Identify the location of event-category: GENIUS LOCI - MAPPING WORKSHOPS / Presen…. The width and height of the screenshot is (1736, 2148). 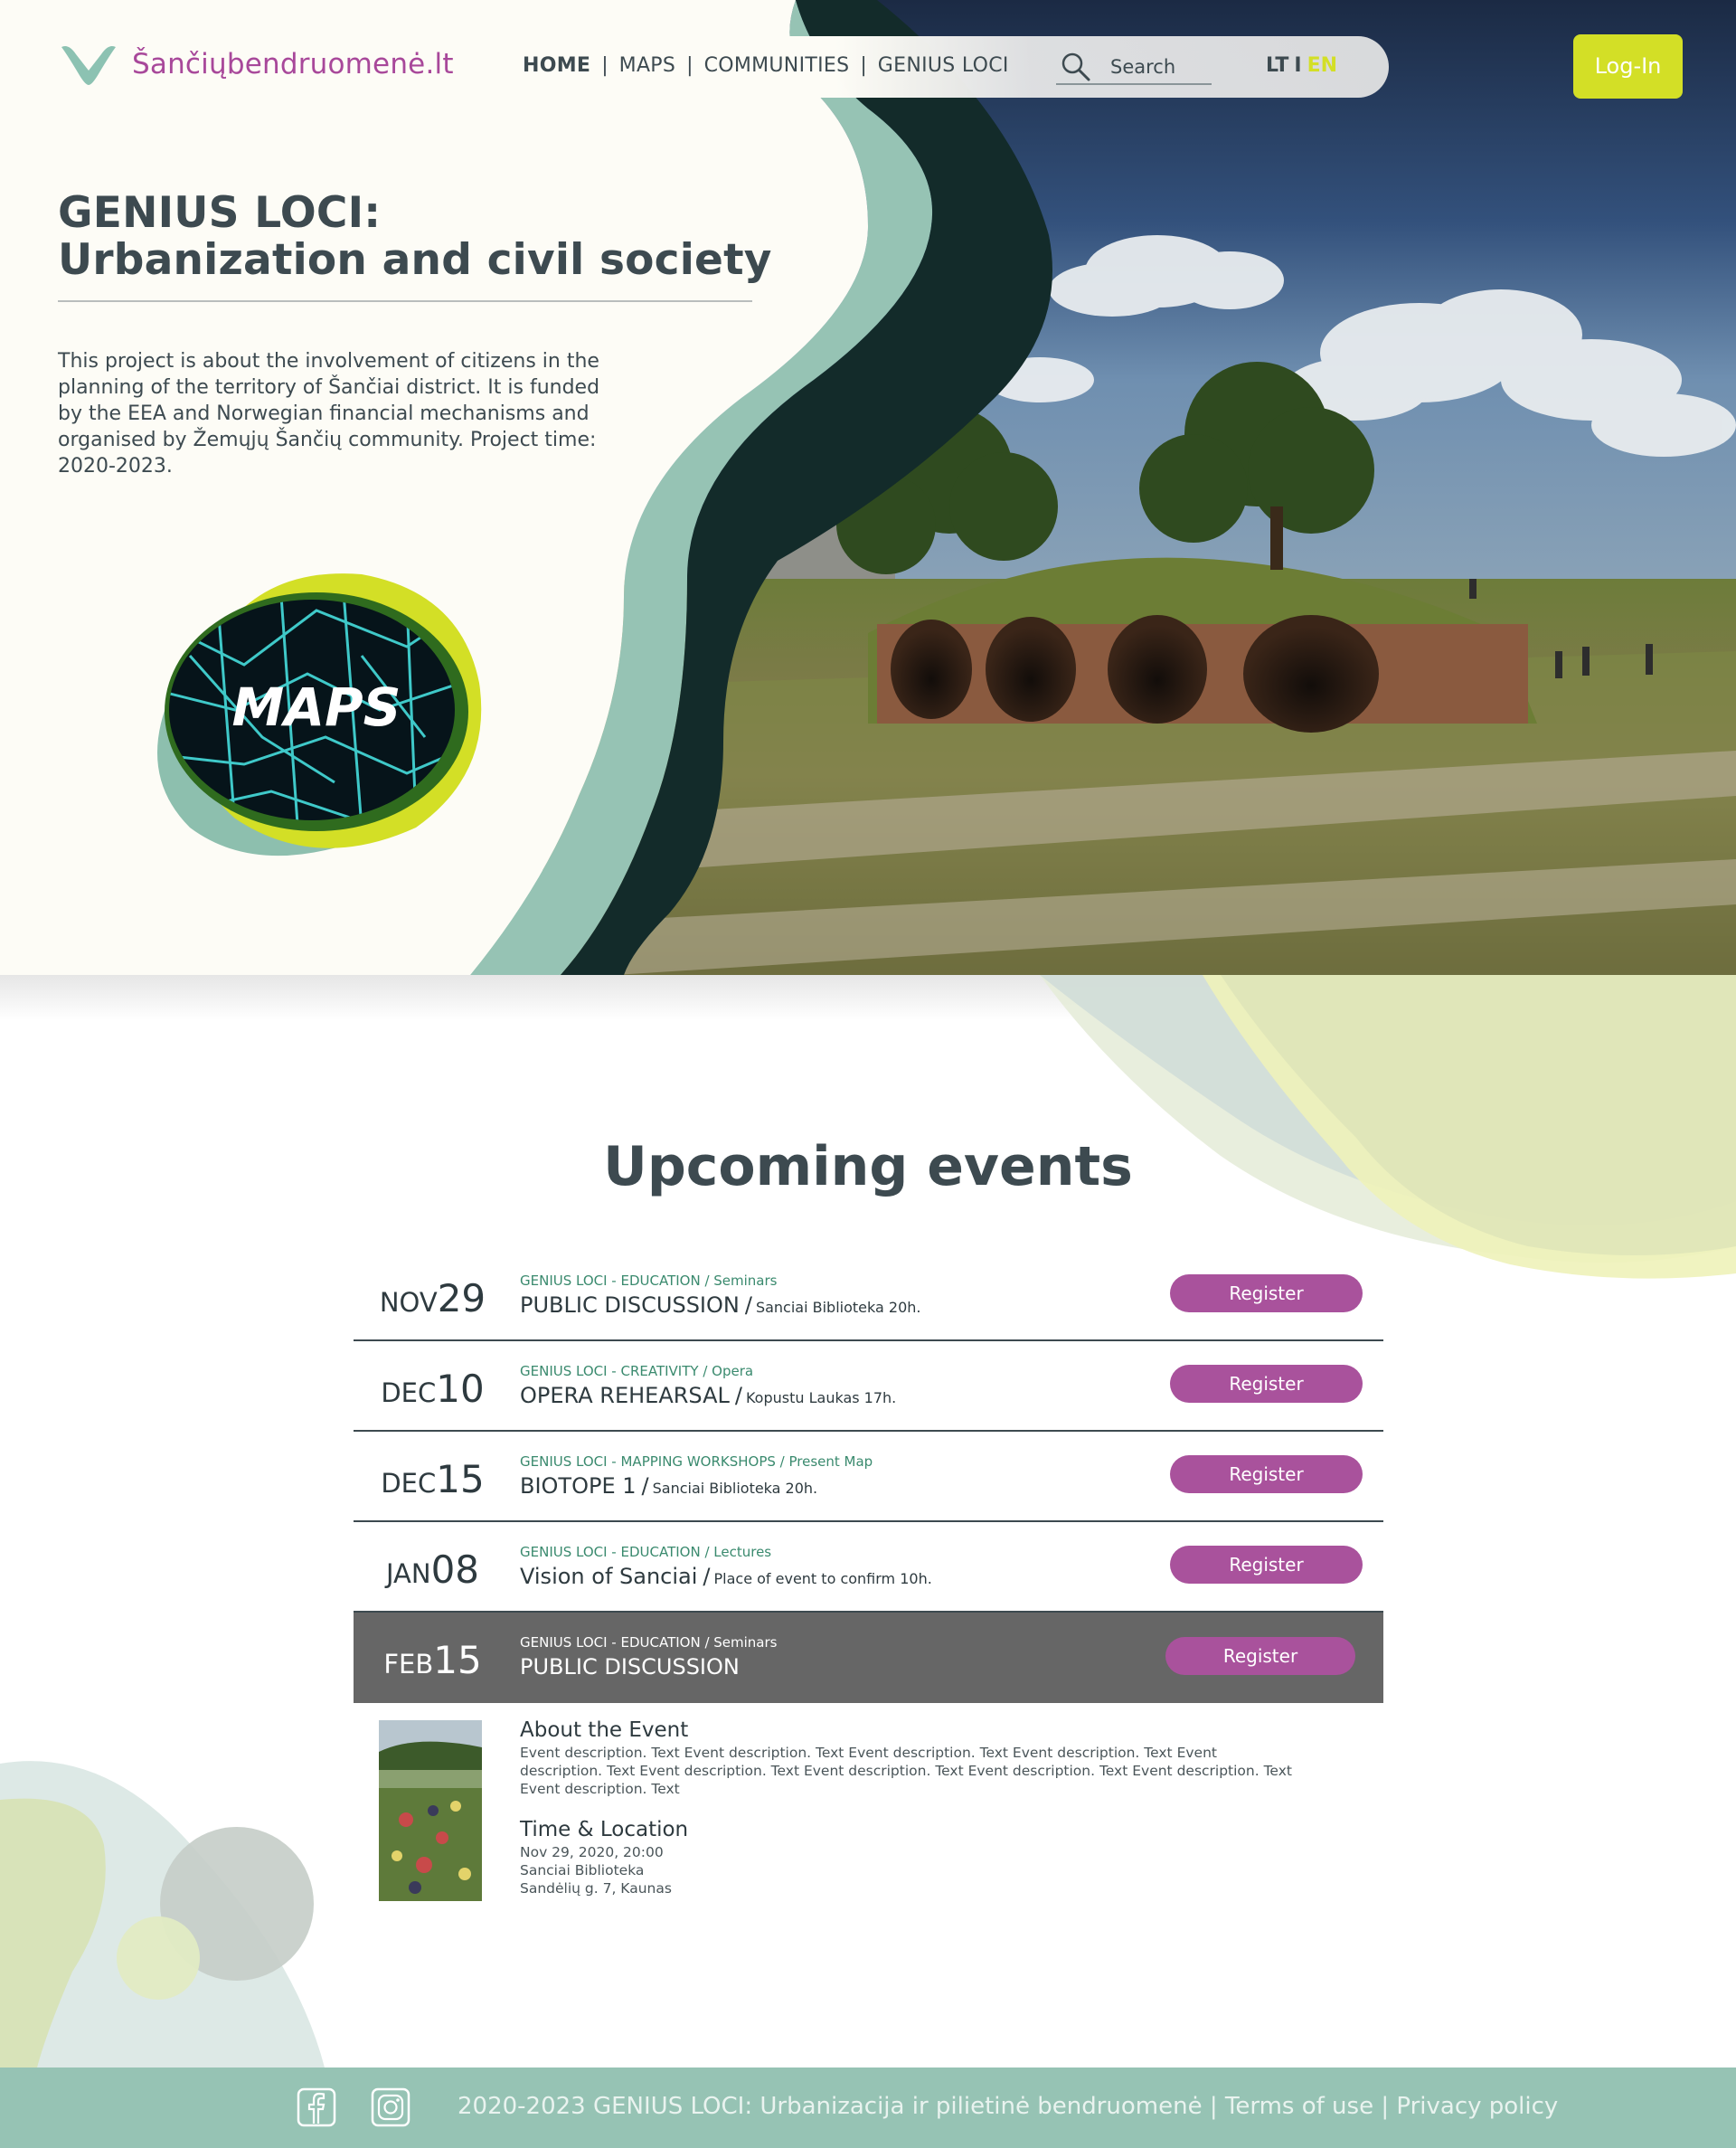
(696, 1461).